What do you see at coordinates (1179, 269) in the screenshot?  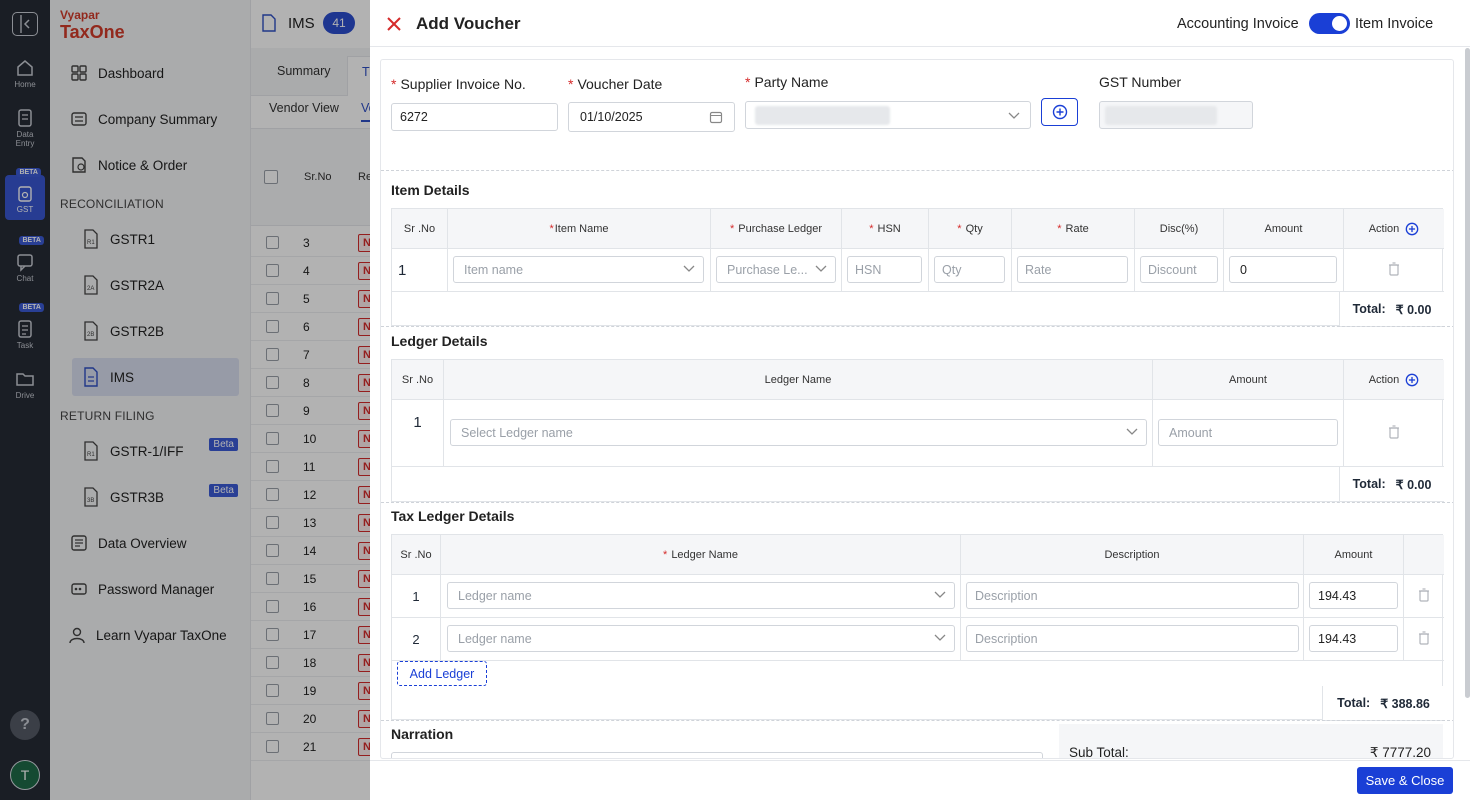 I see `discount-input: Discount` at bounding box center [1179, 269].